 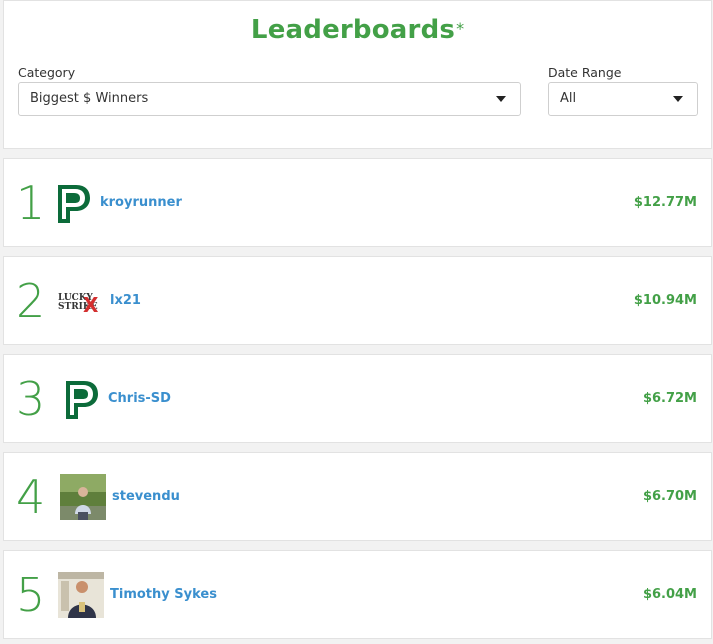 I want to click on username-link: Timothy Sykes, so click(x=163, y=594).